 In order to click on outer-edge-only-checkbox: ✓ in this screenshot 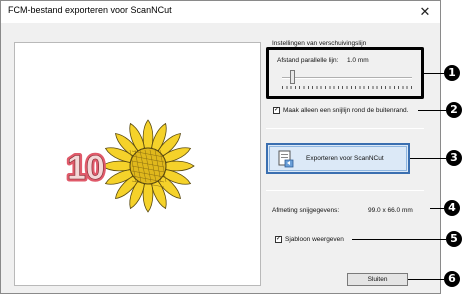, I will do `click(276, 110)`.